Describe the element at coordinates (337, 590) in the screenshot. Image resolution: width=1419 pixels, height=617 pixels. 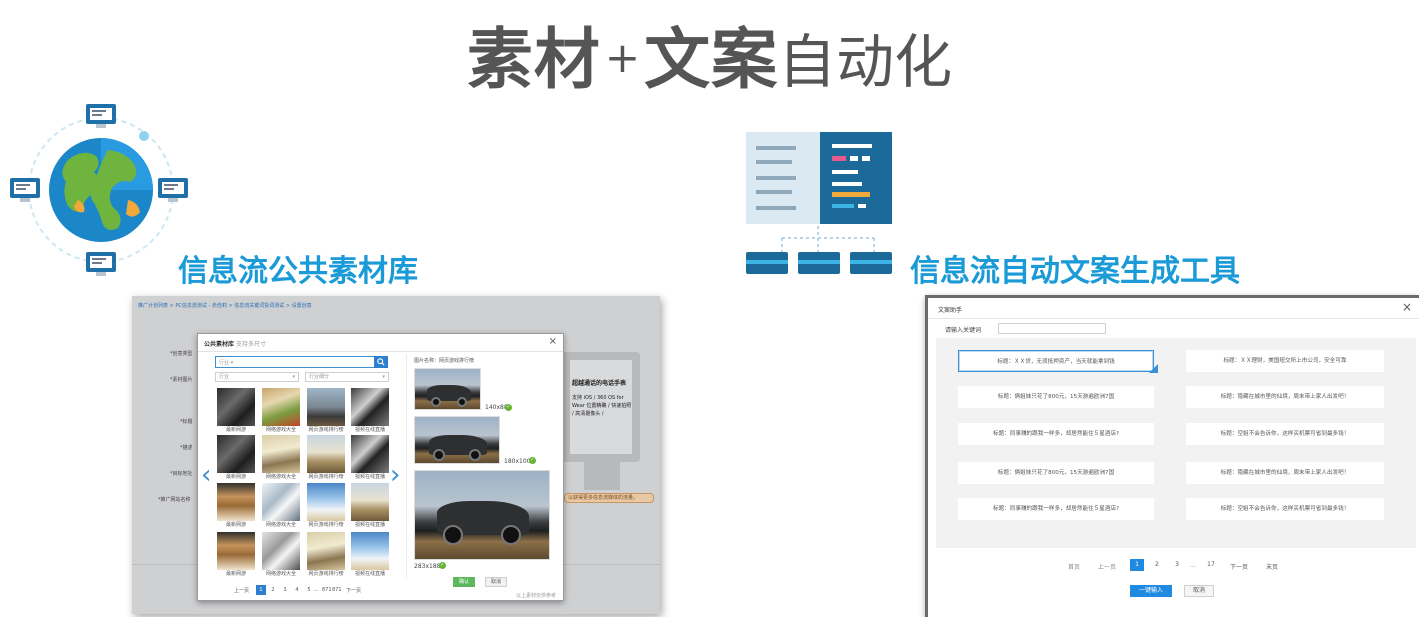
I see `pager-page-last-2: 871` at that location.